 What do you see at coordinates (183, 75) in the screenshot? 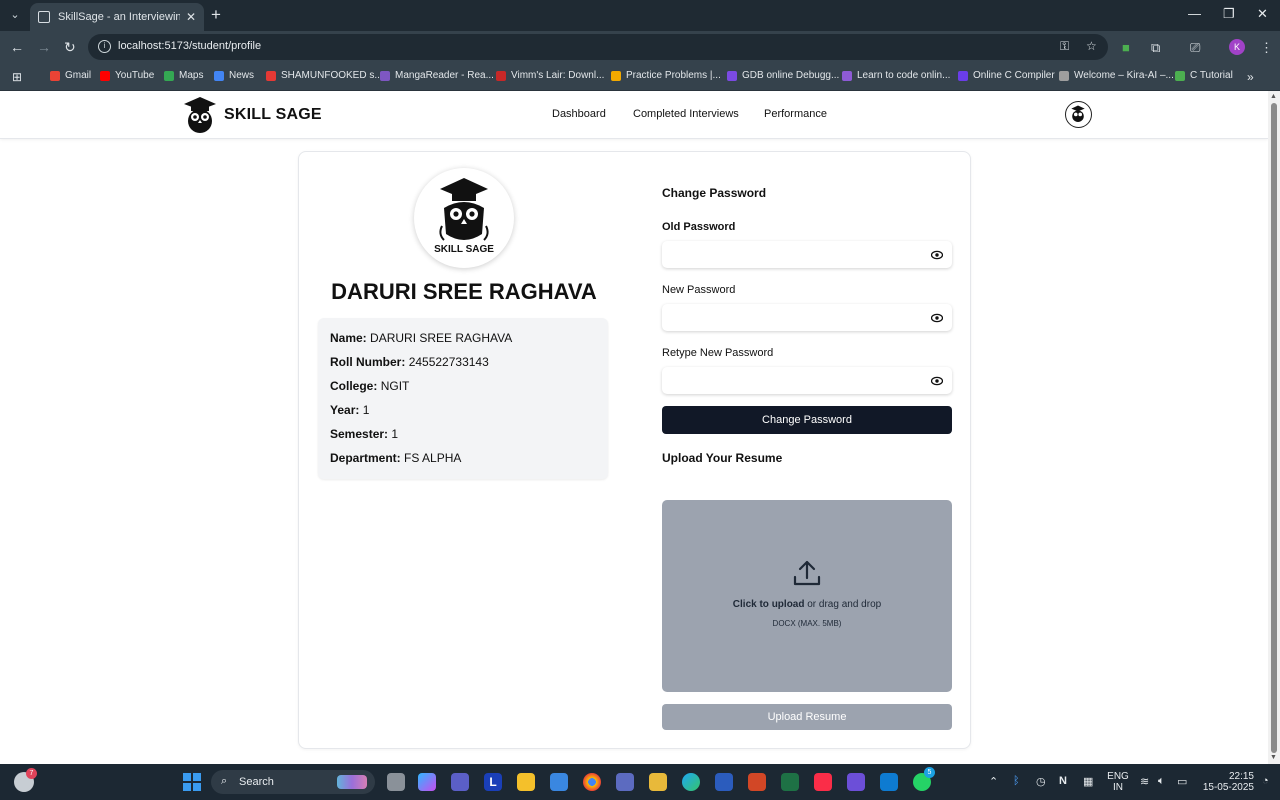
I see `bookmark-maps: Maps` at bounding box center [183, 75].